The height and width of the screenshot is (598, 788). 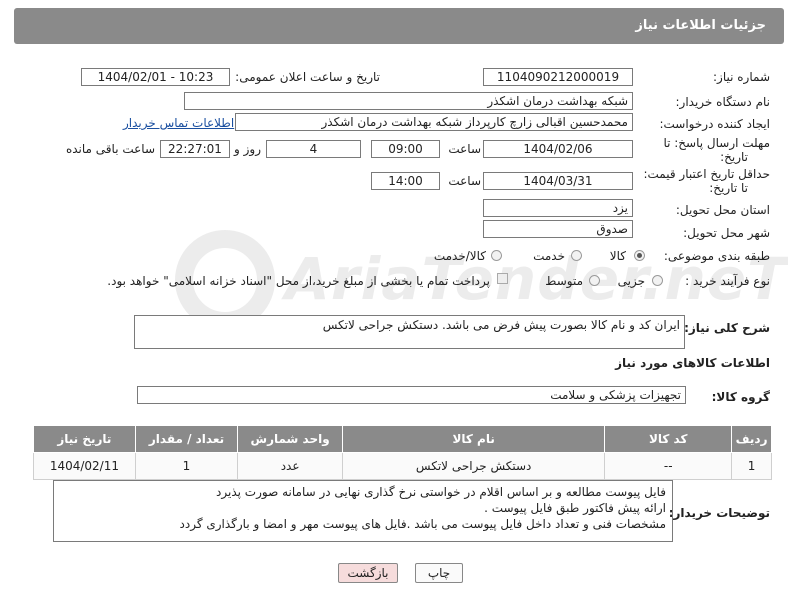 I want to click on validity-label-1: حداقل تاریخ اعتبار قیمت:, so click(x=706, y=174).